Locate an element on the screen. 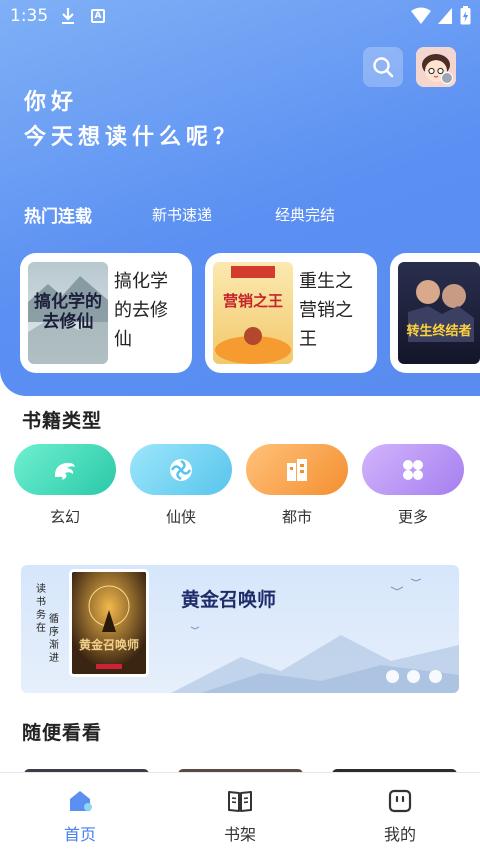  book-card: 营销之王 重生之营销之王 is located at coordinates (291, 313).